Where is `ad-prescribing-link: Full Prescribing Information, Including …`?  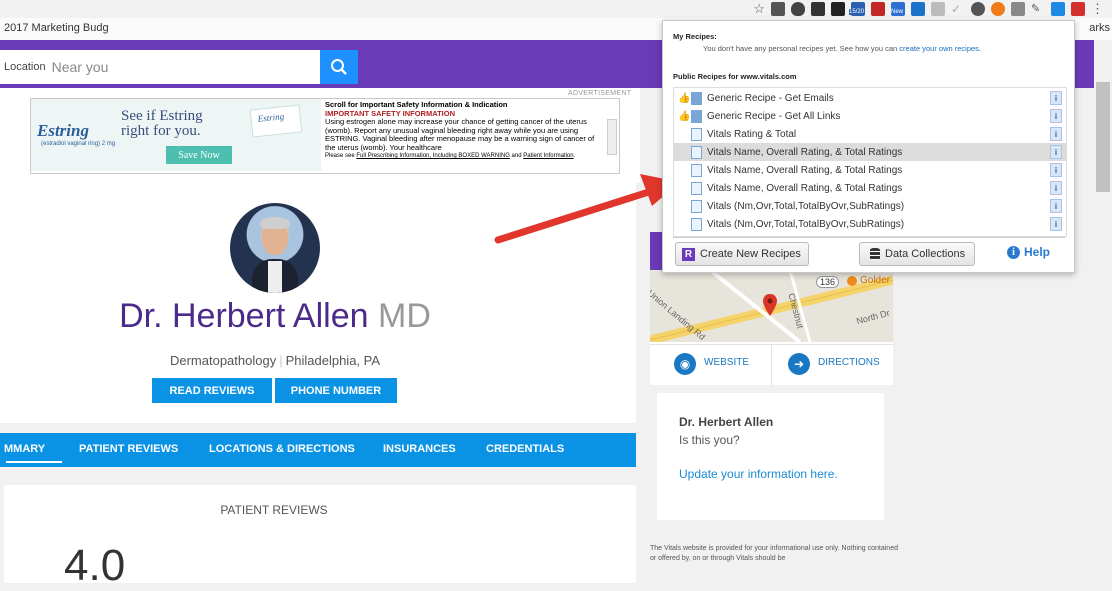 ad-prescribing-link: Full Prescribing Information, Including … is located at coordinates (433, 156).